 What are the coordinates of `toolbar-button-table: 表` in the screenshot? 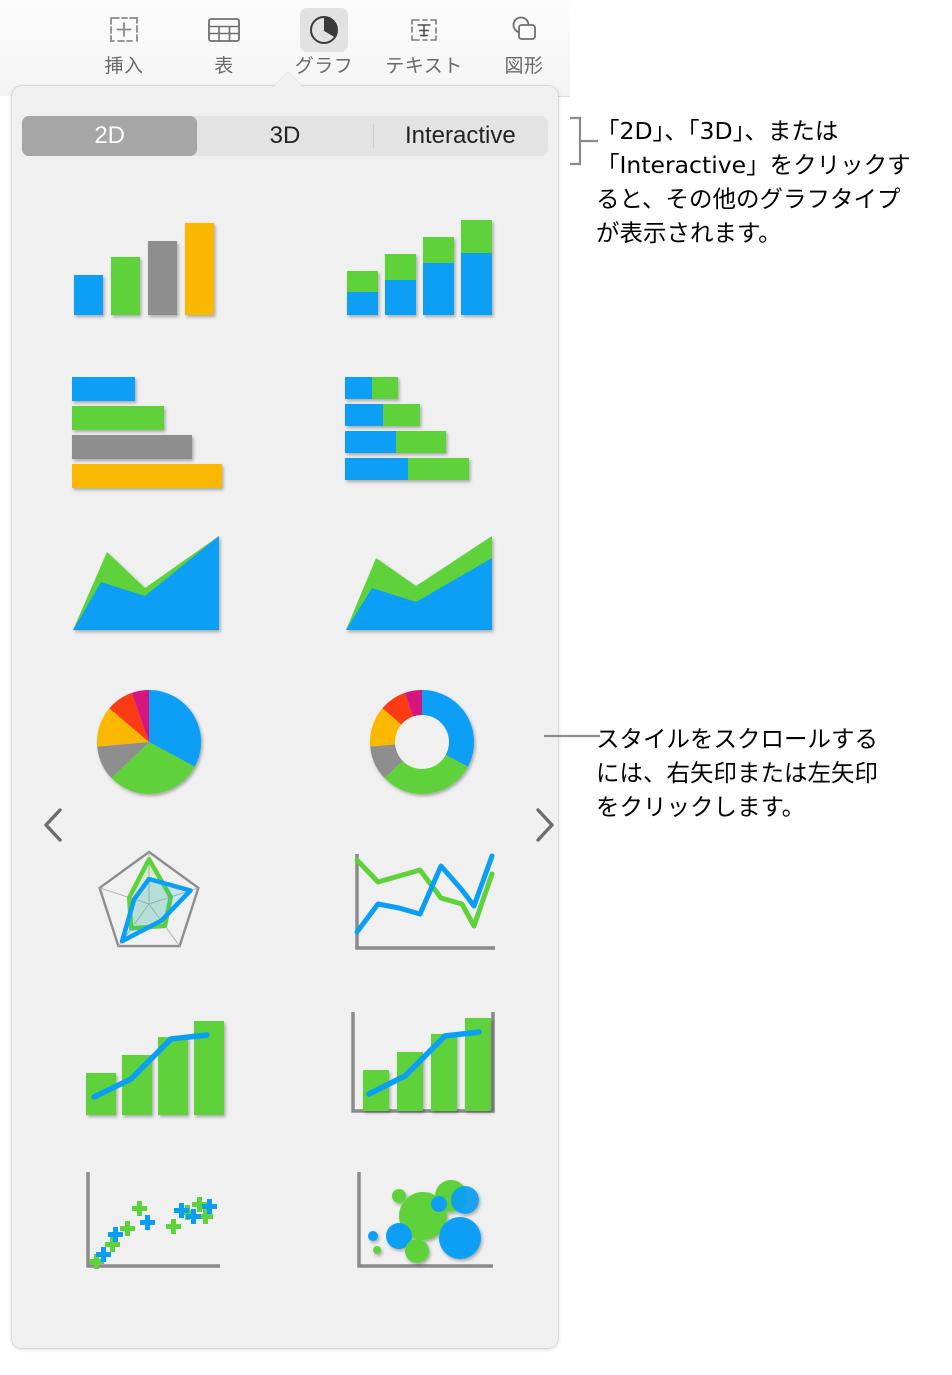 It's located at (224, 42).